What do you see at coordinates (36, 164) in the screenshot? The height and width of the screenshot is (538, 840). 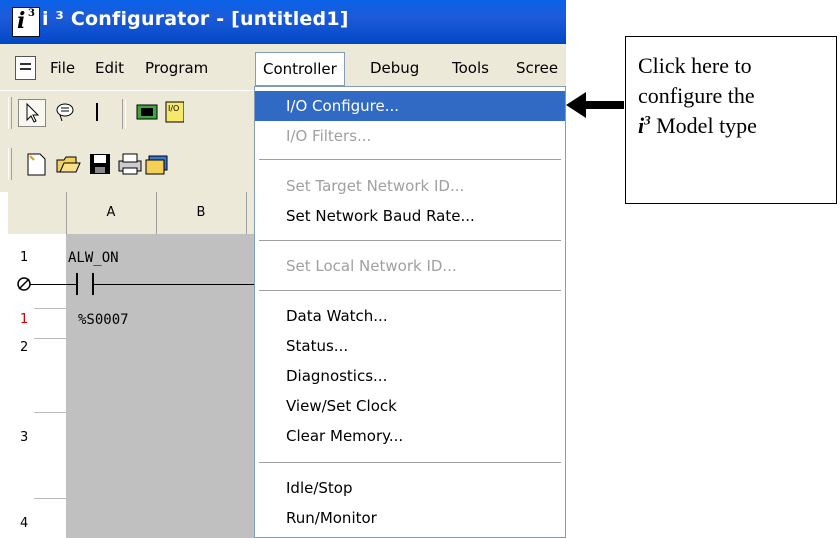 I see `new-file-icon` at bounding box center [36, 164].